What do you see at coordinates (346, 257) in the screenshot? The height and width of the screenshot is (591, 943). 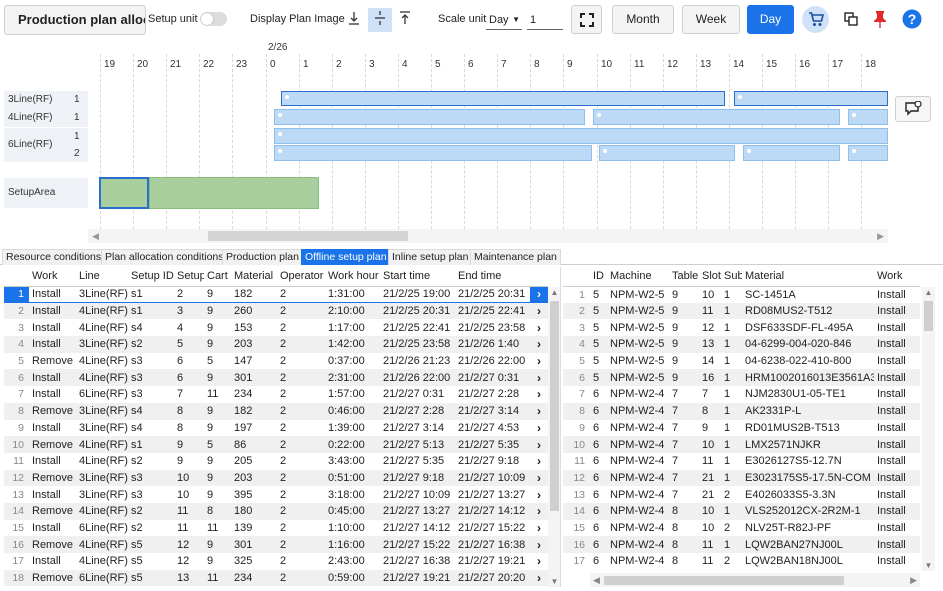 I see `tab-offline-setup-plan: Offline setup plan` at bounding box center [346, 257].